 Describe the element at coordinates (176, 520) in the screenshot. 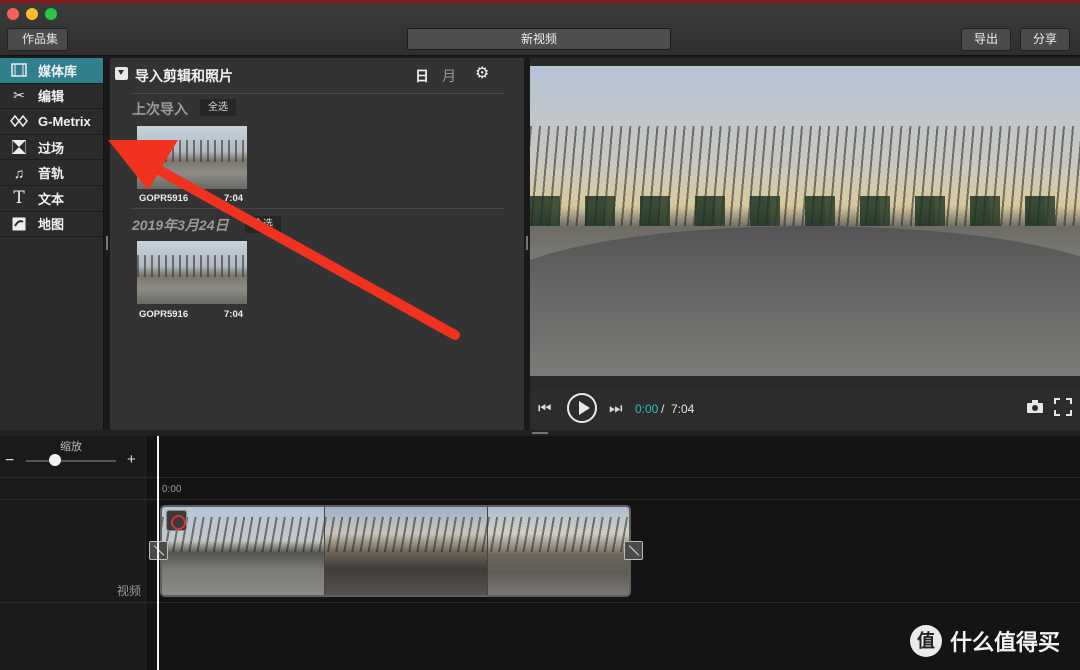

I see `g-metrix-badge-icon` at that location.